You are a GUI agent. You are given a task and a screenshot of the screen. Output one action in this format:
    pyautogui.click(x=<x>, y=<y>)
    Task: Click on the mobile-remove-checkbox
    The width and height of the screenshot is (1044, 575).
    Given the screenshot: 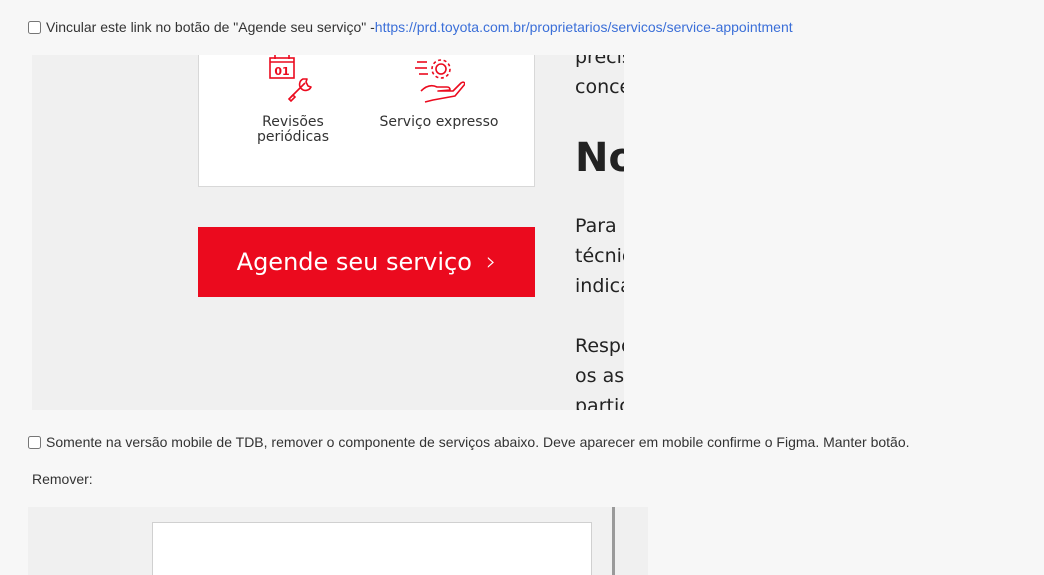 What is the action you would take?
    pyautogui.click(x=34, y=442)
    